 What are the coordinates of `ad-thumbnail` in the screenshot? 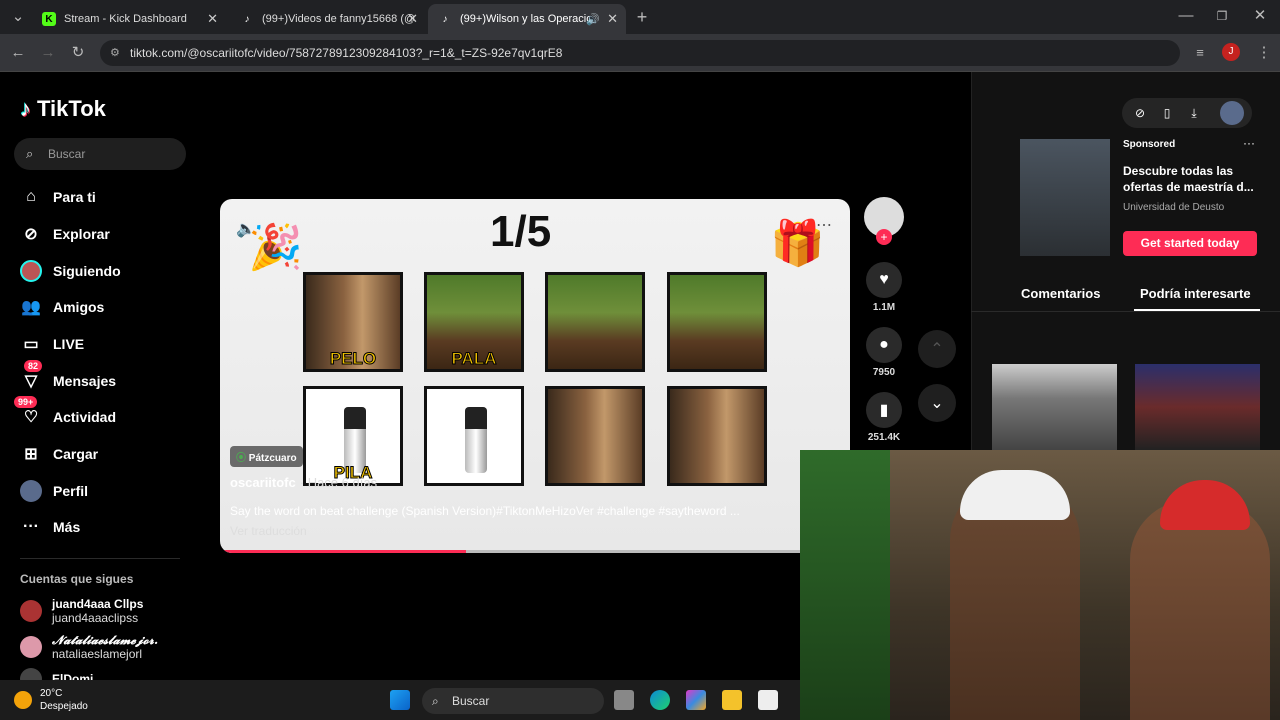 It's located at (1065, 197).